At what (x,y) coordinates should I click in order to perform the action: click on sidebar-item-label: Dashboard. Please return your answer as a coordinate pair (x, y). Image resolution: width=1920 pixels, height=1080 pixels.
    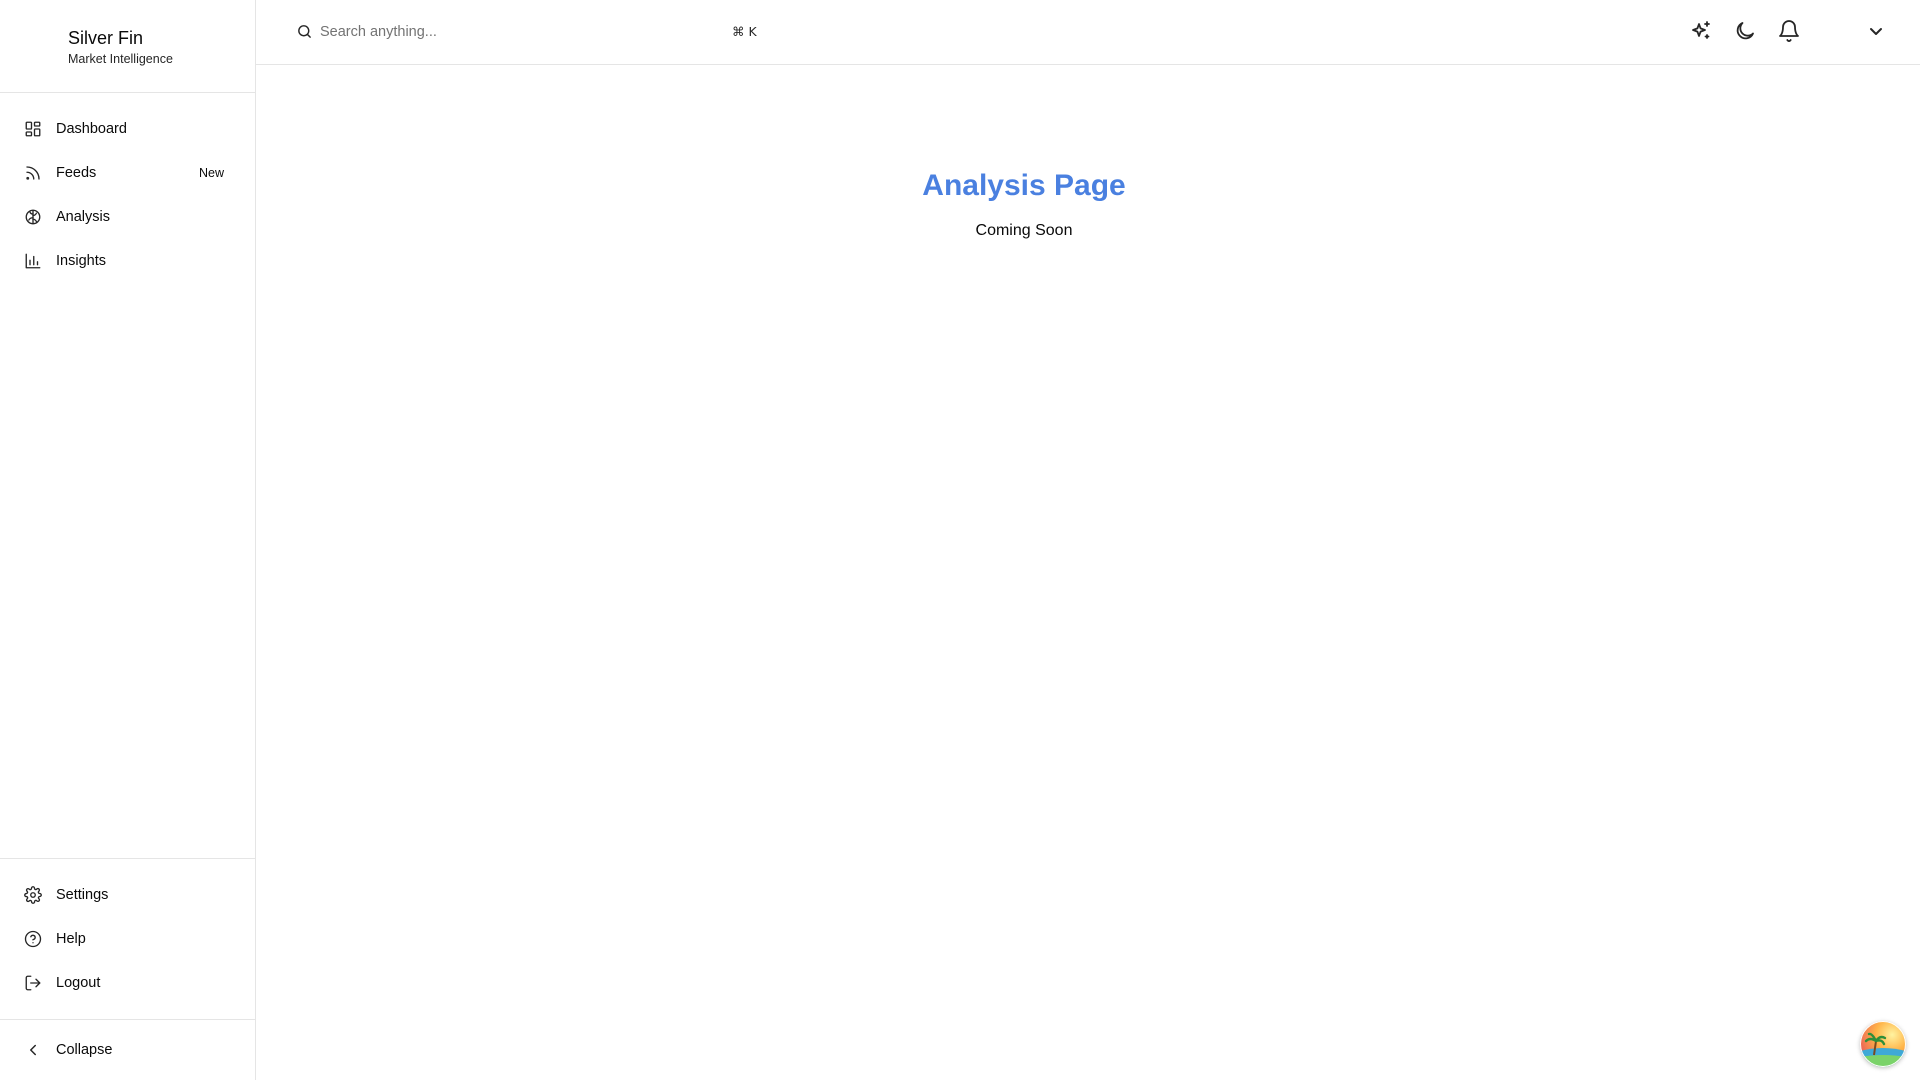
    Looking at the image, I should click on (91, 129).